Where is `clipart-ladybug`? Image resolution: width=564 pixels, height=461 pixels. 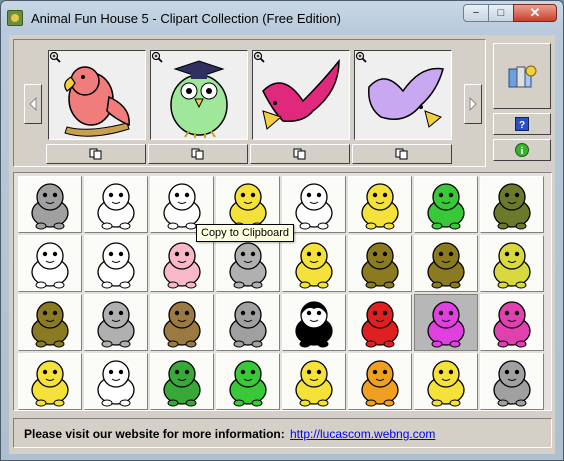 clipart-ladybug is located at coordinates (380, 322).